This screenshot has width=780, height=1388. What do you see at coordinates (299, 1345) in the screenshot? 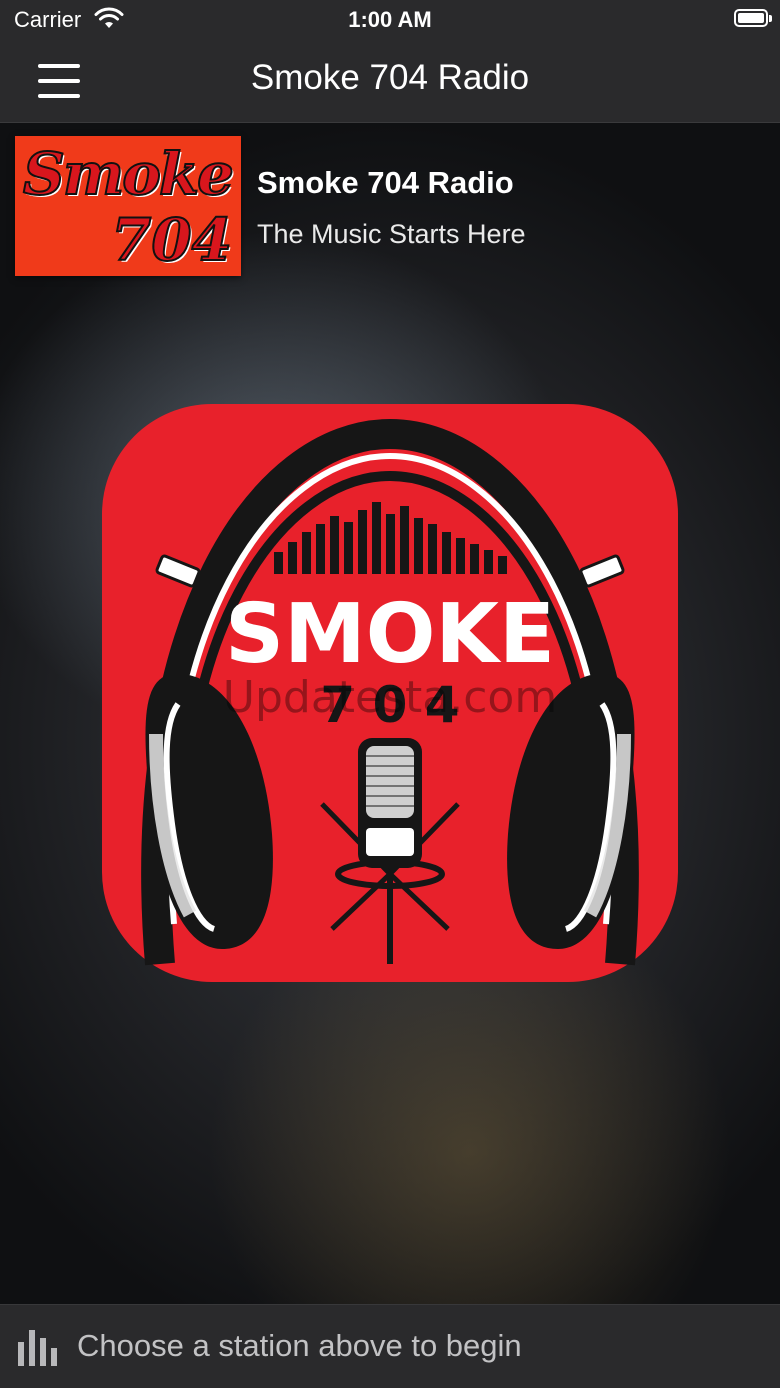
I see `player-status-text: Choose a station above to begin` at bounding box center [299, 1345].